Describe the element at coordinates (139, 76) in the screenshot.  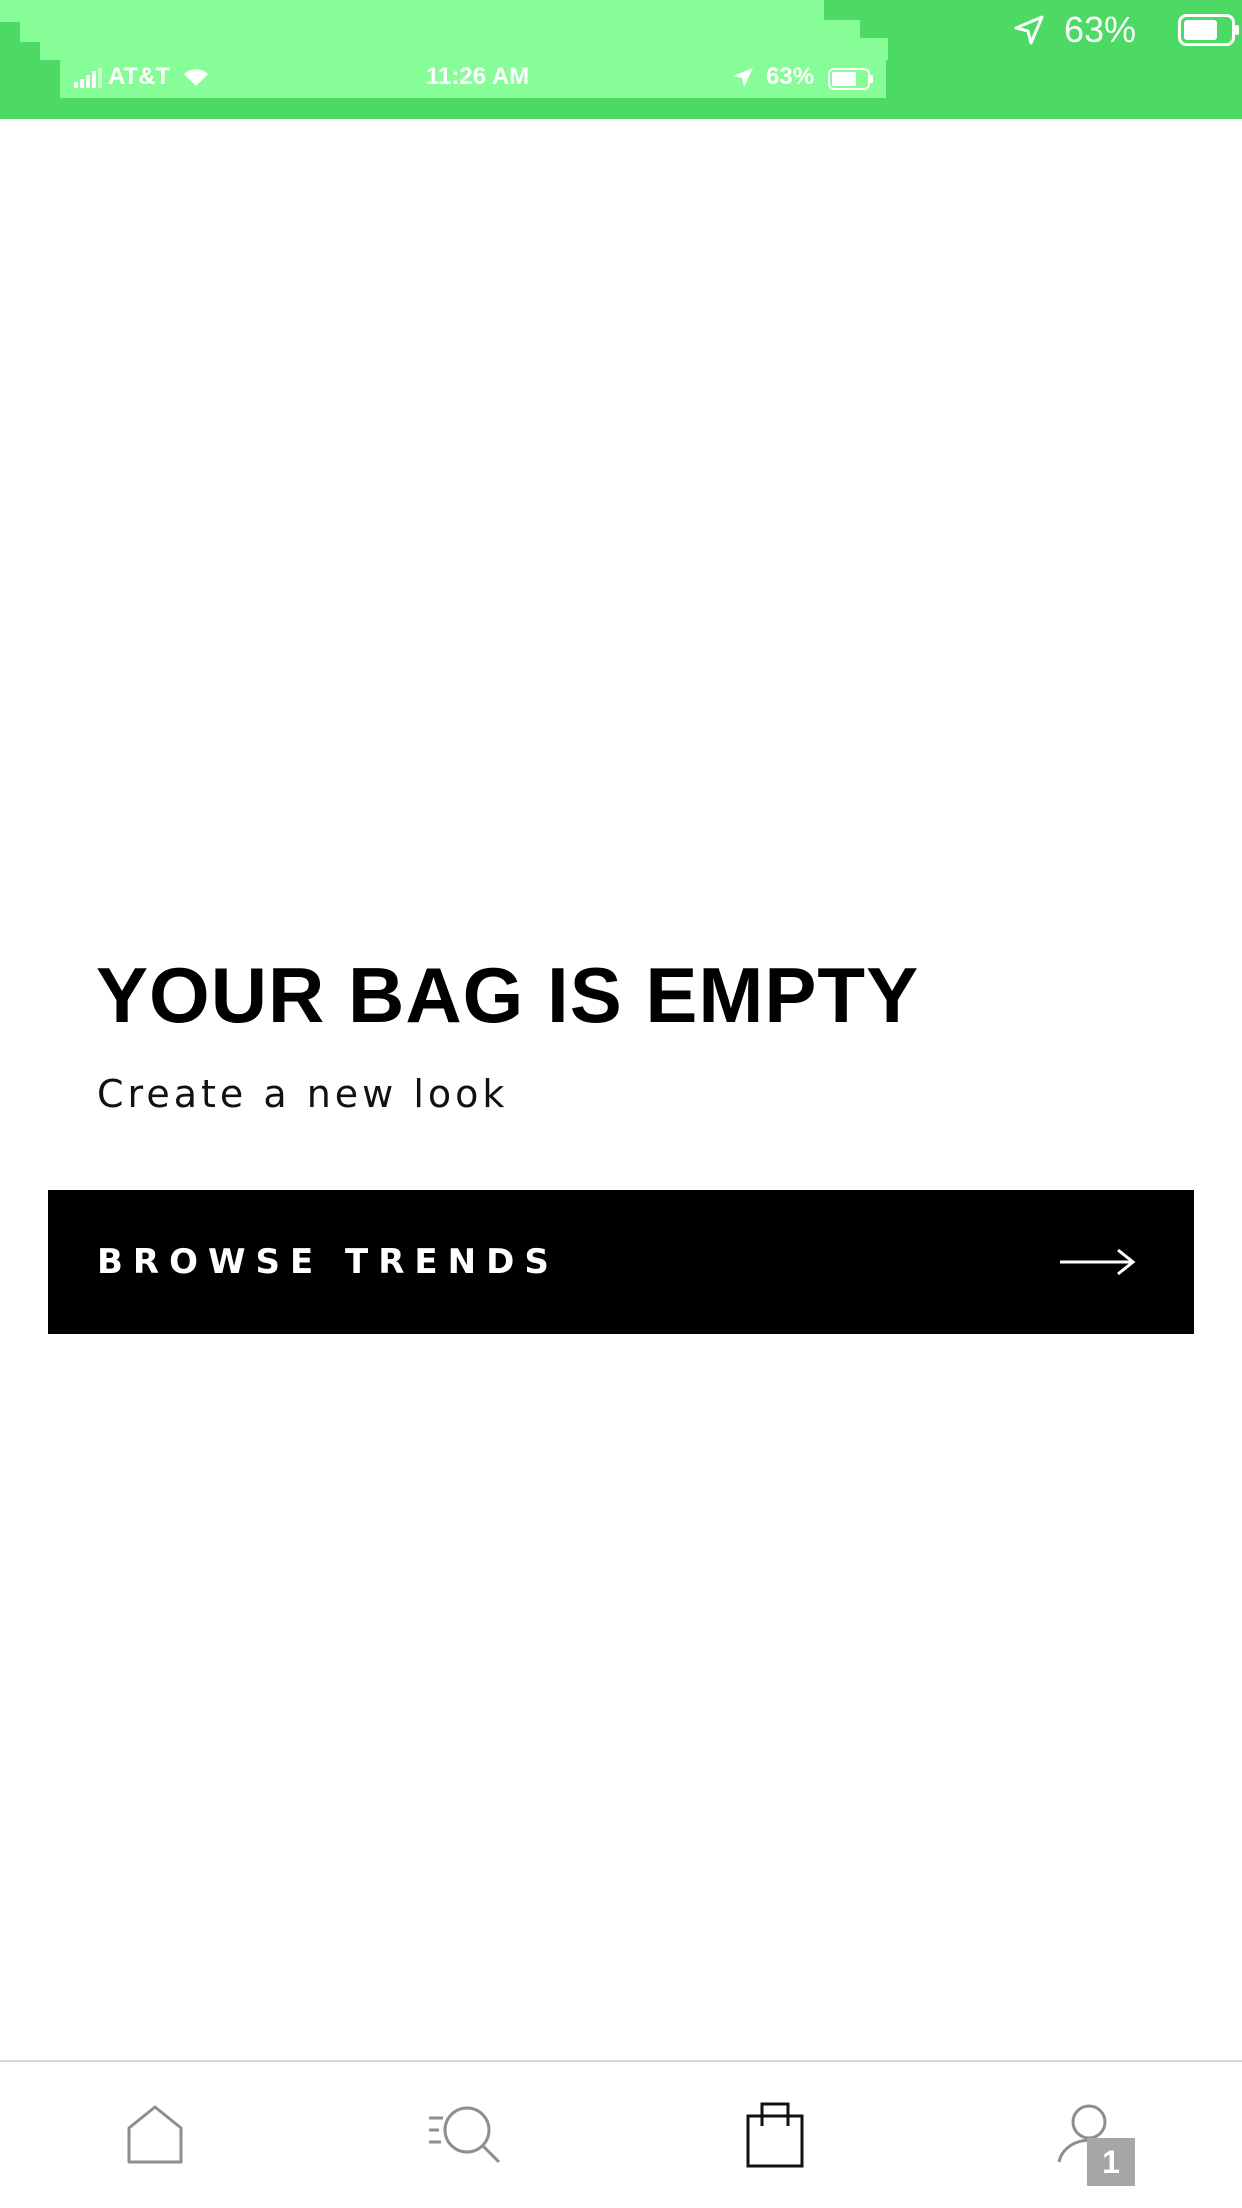
I see `carrier-label: AT&T` at that location.